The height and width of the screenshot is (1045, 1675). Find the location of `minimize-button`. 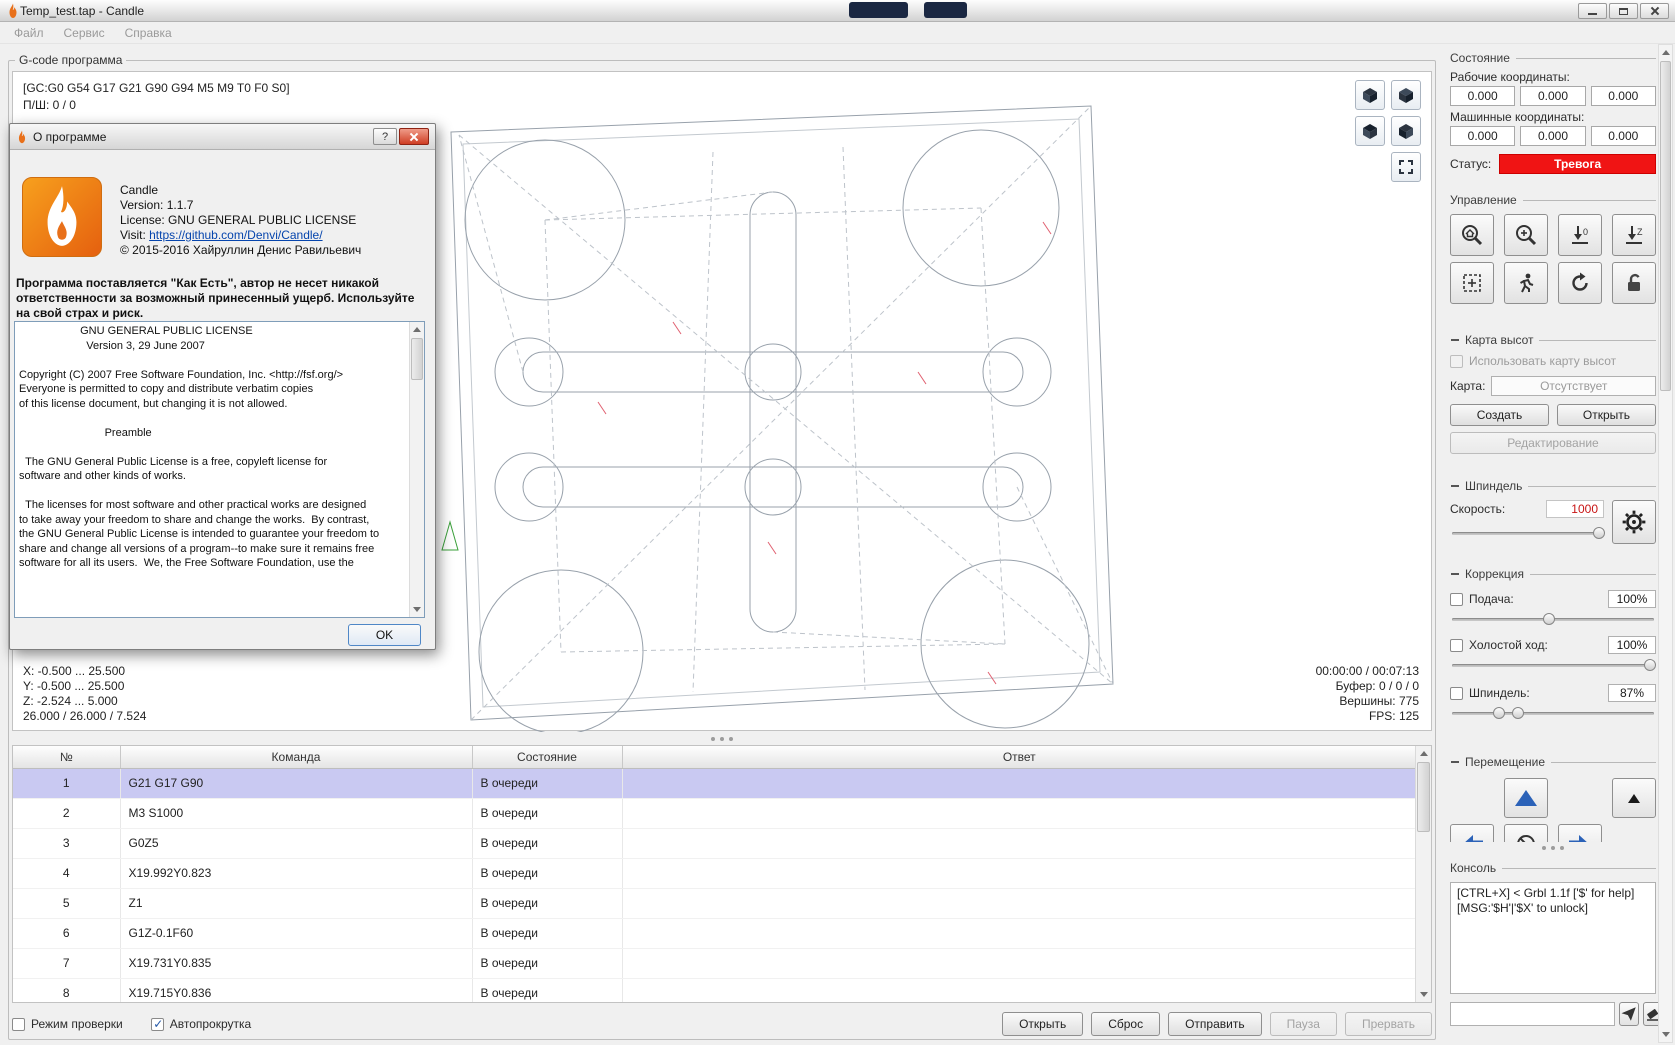

minimize-button is located at coordinates (1592, 11).